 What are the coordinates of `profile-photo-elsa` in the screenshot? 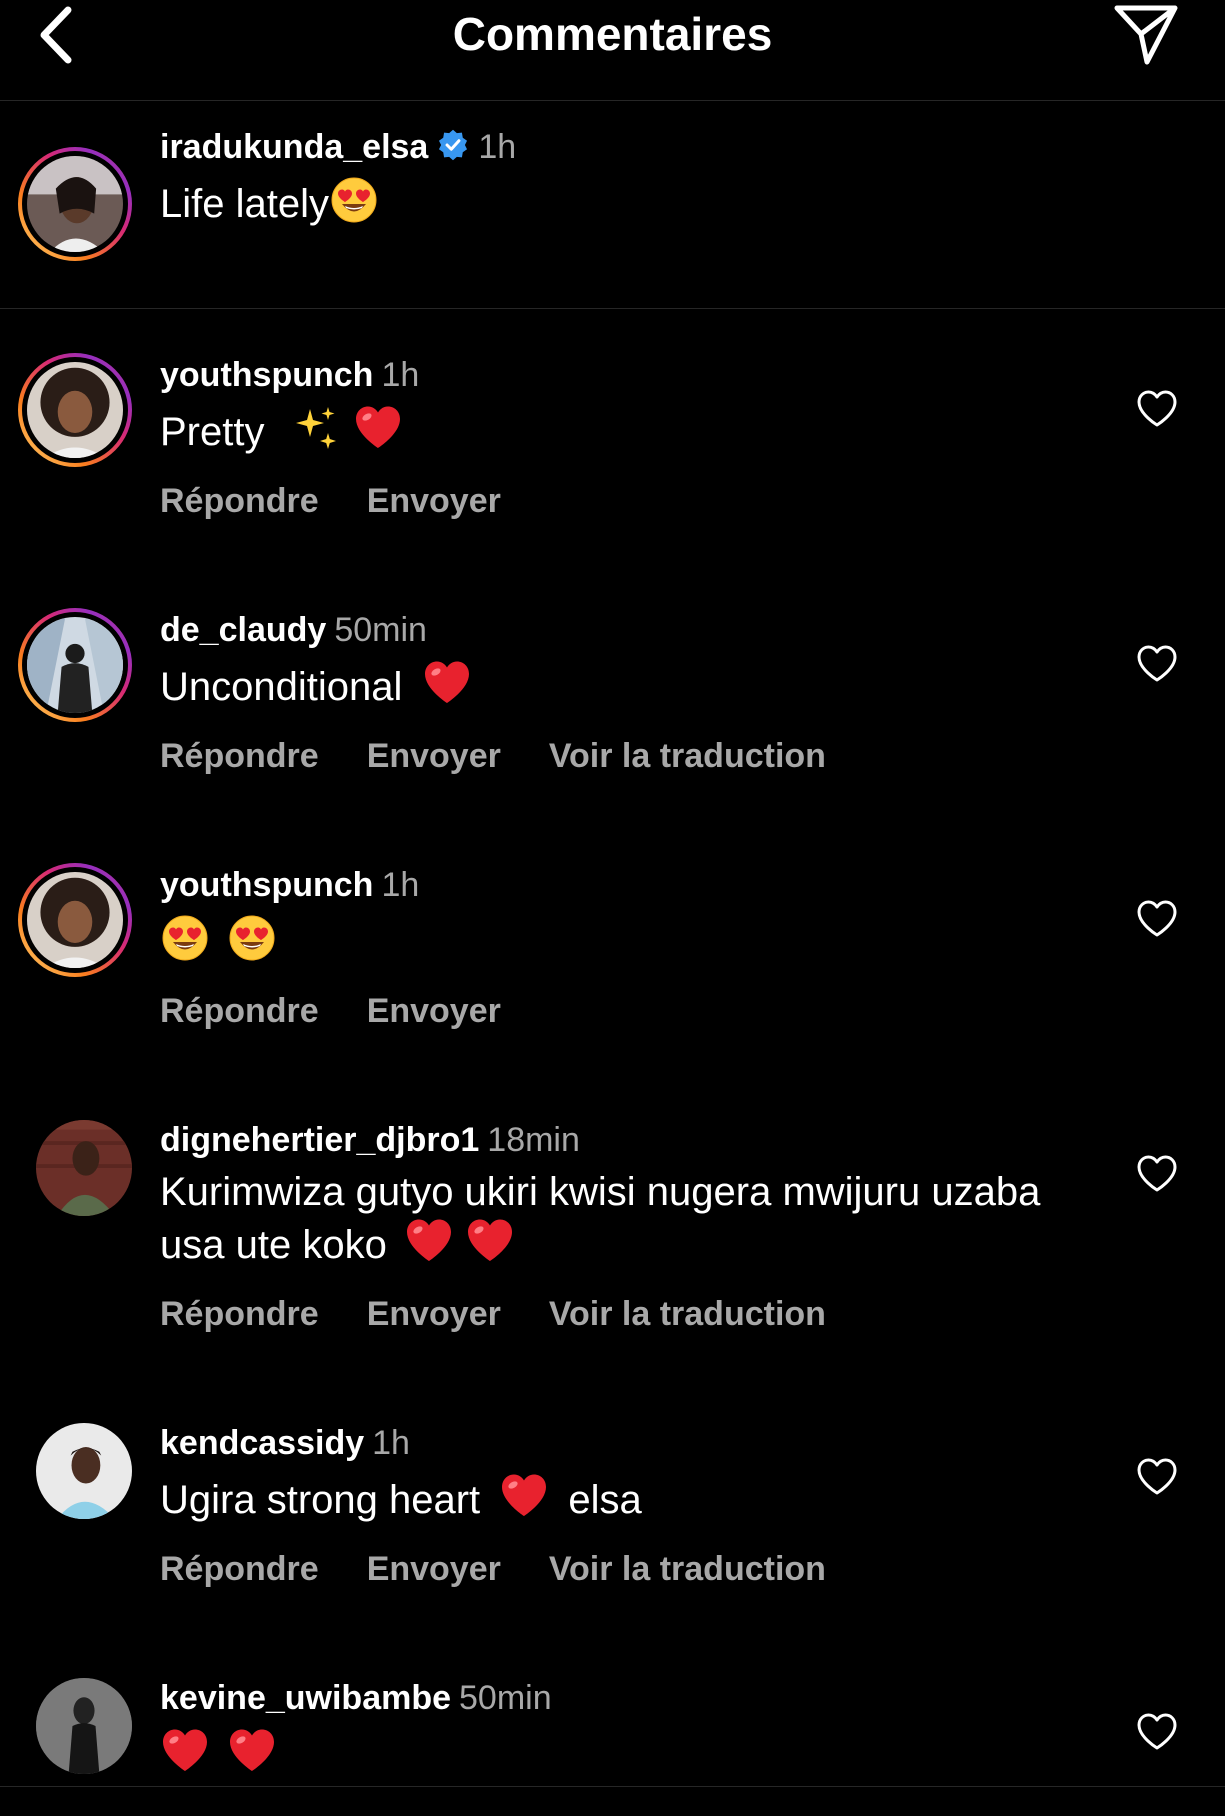 It's located at (75, 204).